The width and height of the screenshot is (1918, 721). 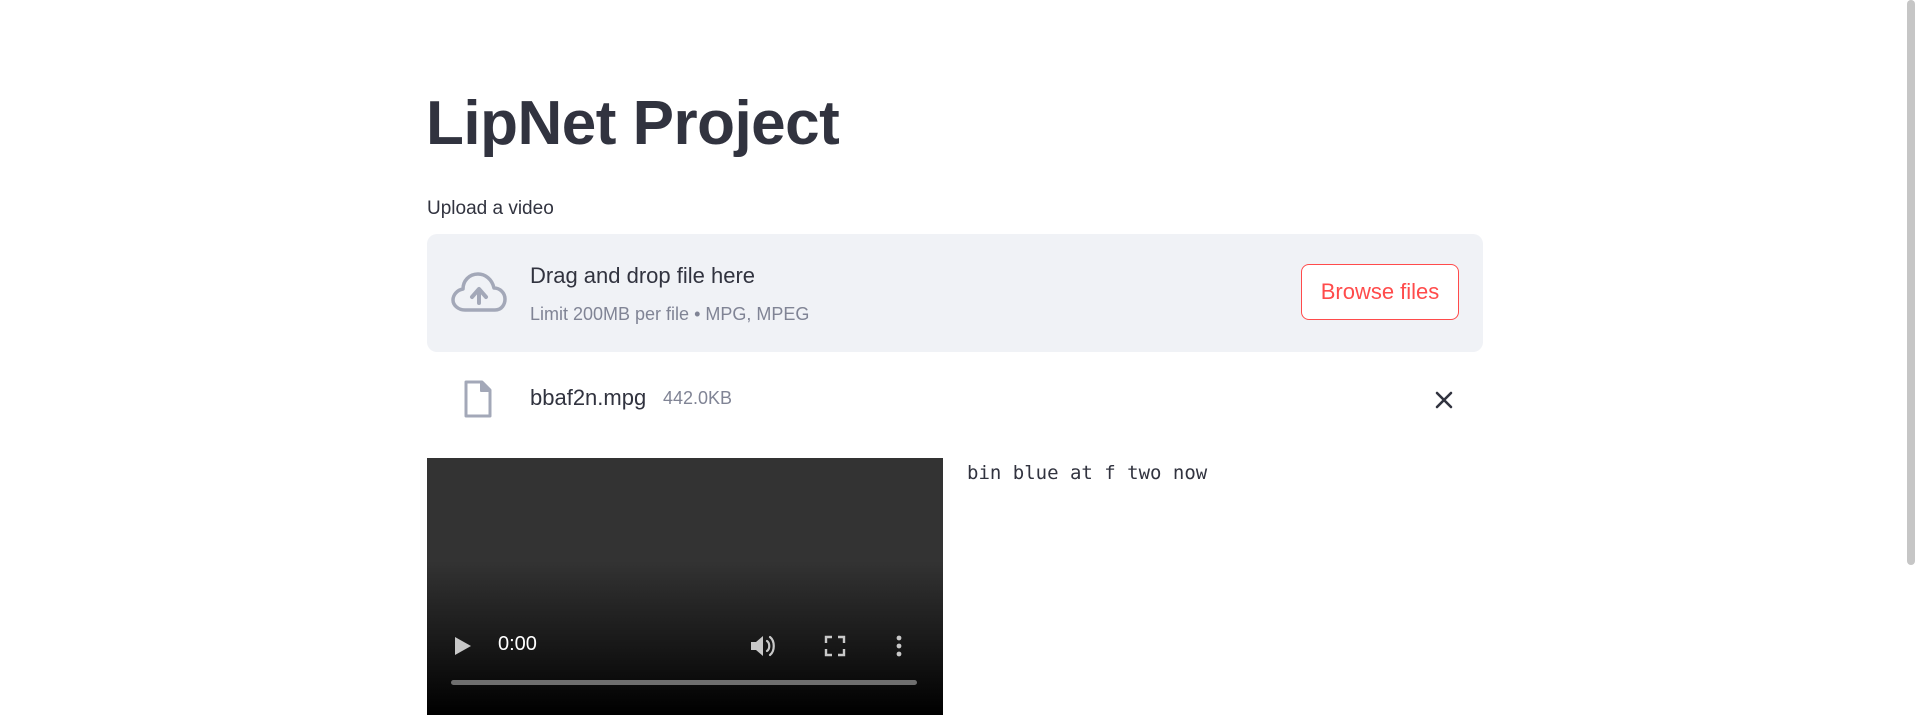 I want to click on uploaded-file-row: bbaf2n.mpg 442.0KB, so click(x=955, y=400).